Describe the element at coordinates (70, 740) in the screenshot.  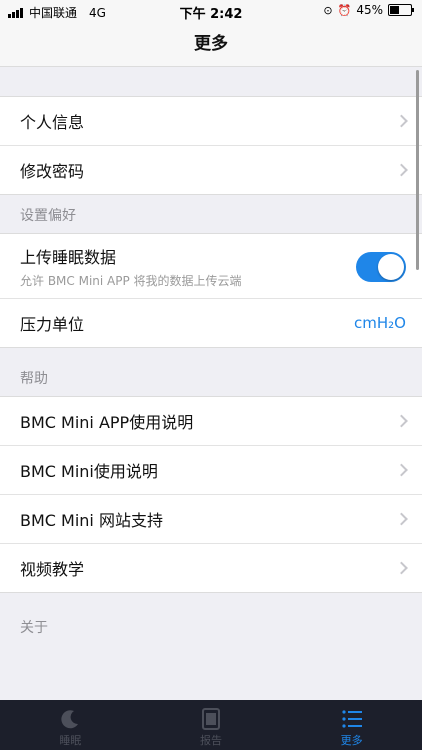
I see `tab-label: 睡眠` at that location.